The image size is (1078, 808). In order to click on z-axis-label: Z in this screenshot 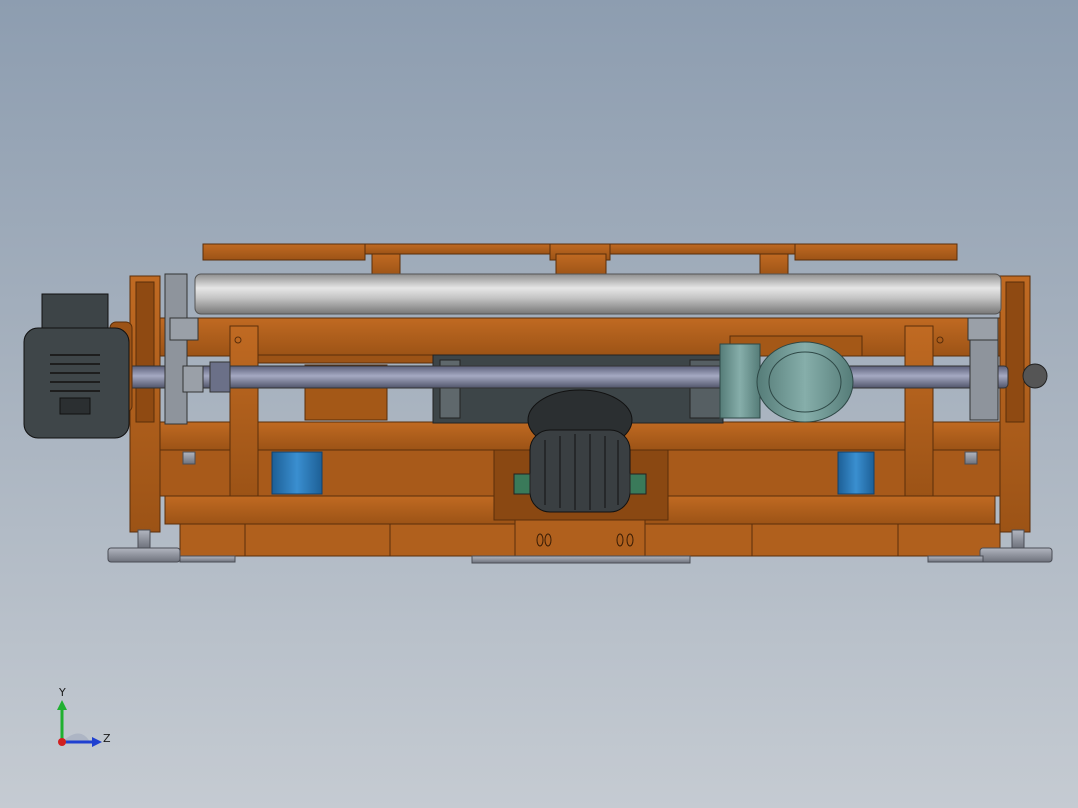, I will do `click(107, 738)`.